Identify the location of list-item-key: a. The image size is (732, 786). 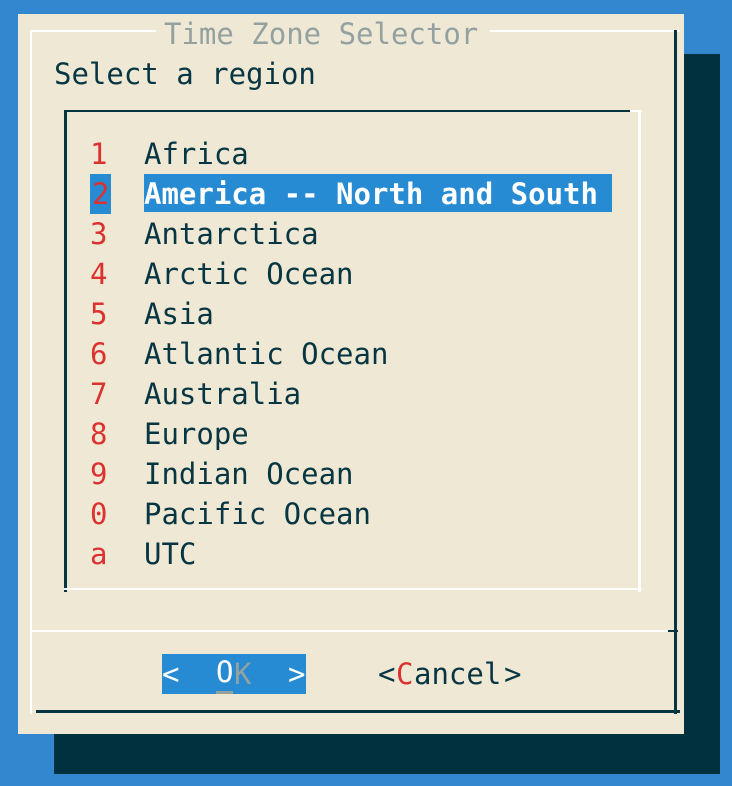
(99, 554).